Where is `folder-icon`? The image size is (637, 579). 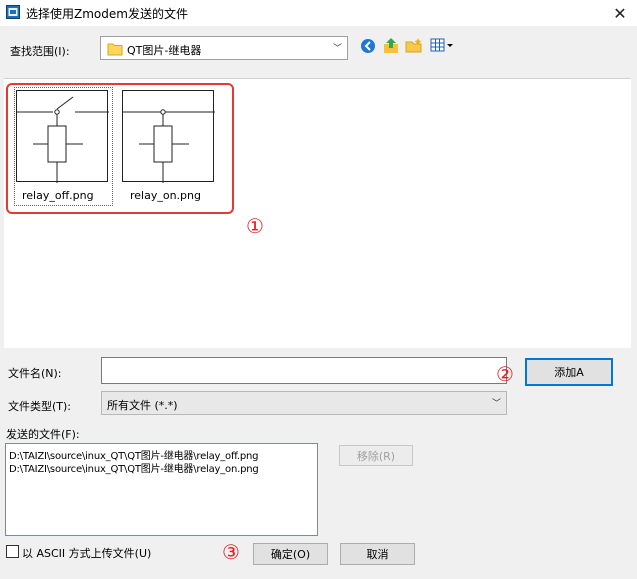
folder-icon is located at coordinates (115, 49).